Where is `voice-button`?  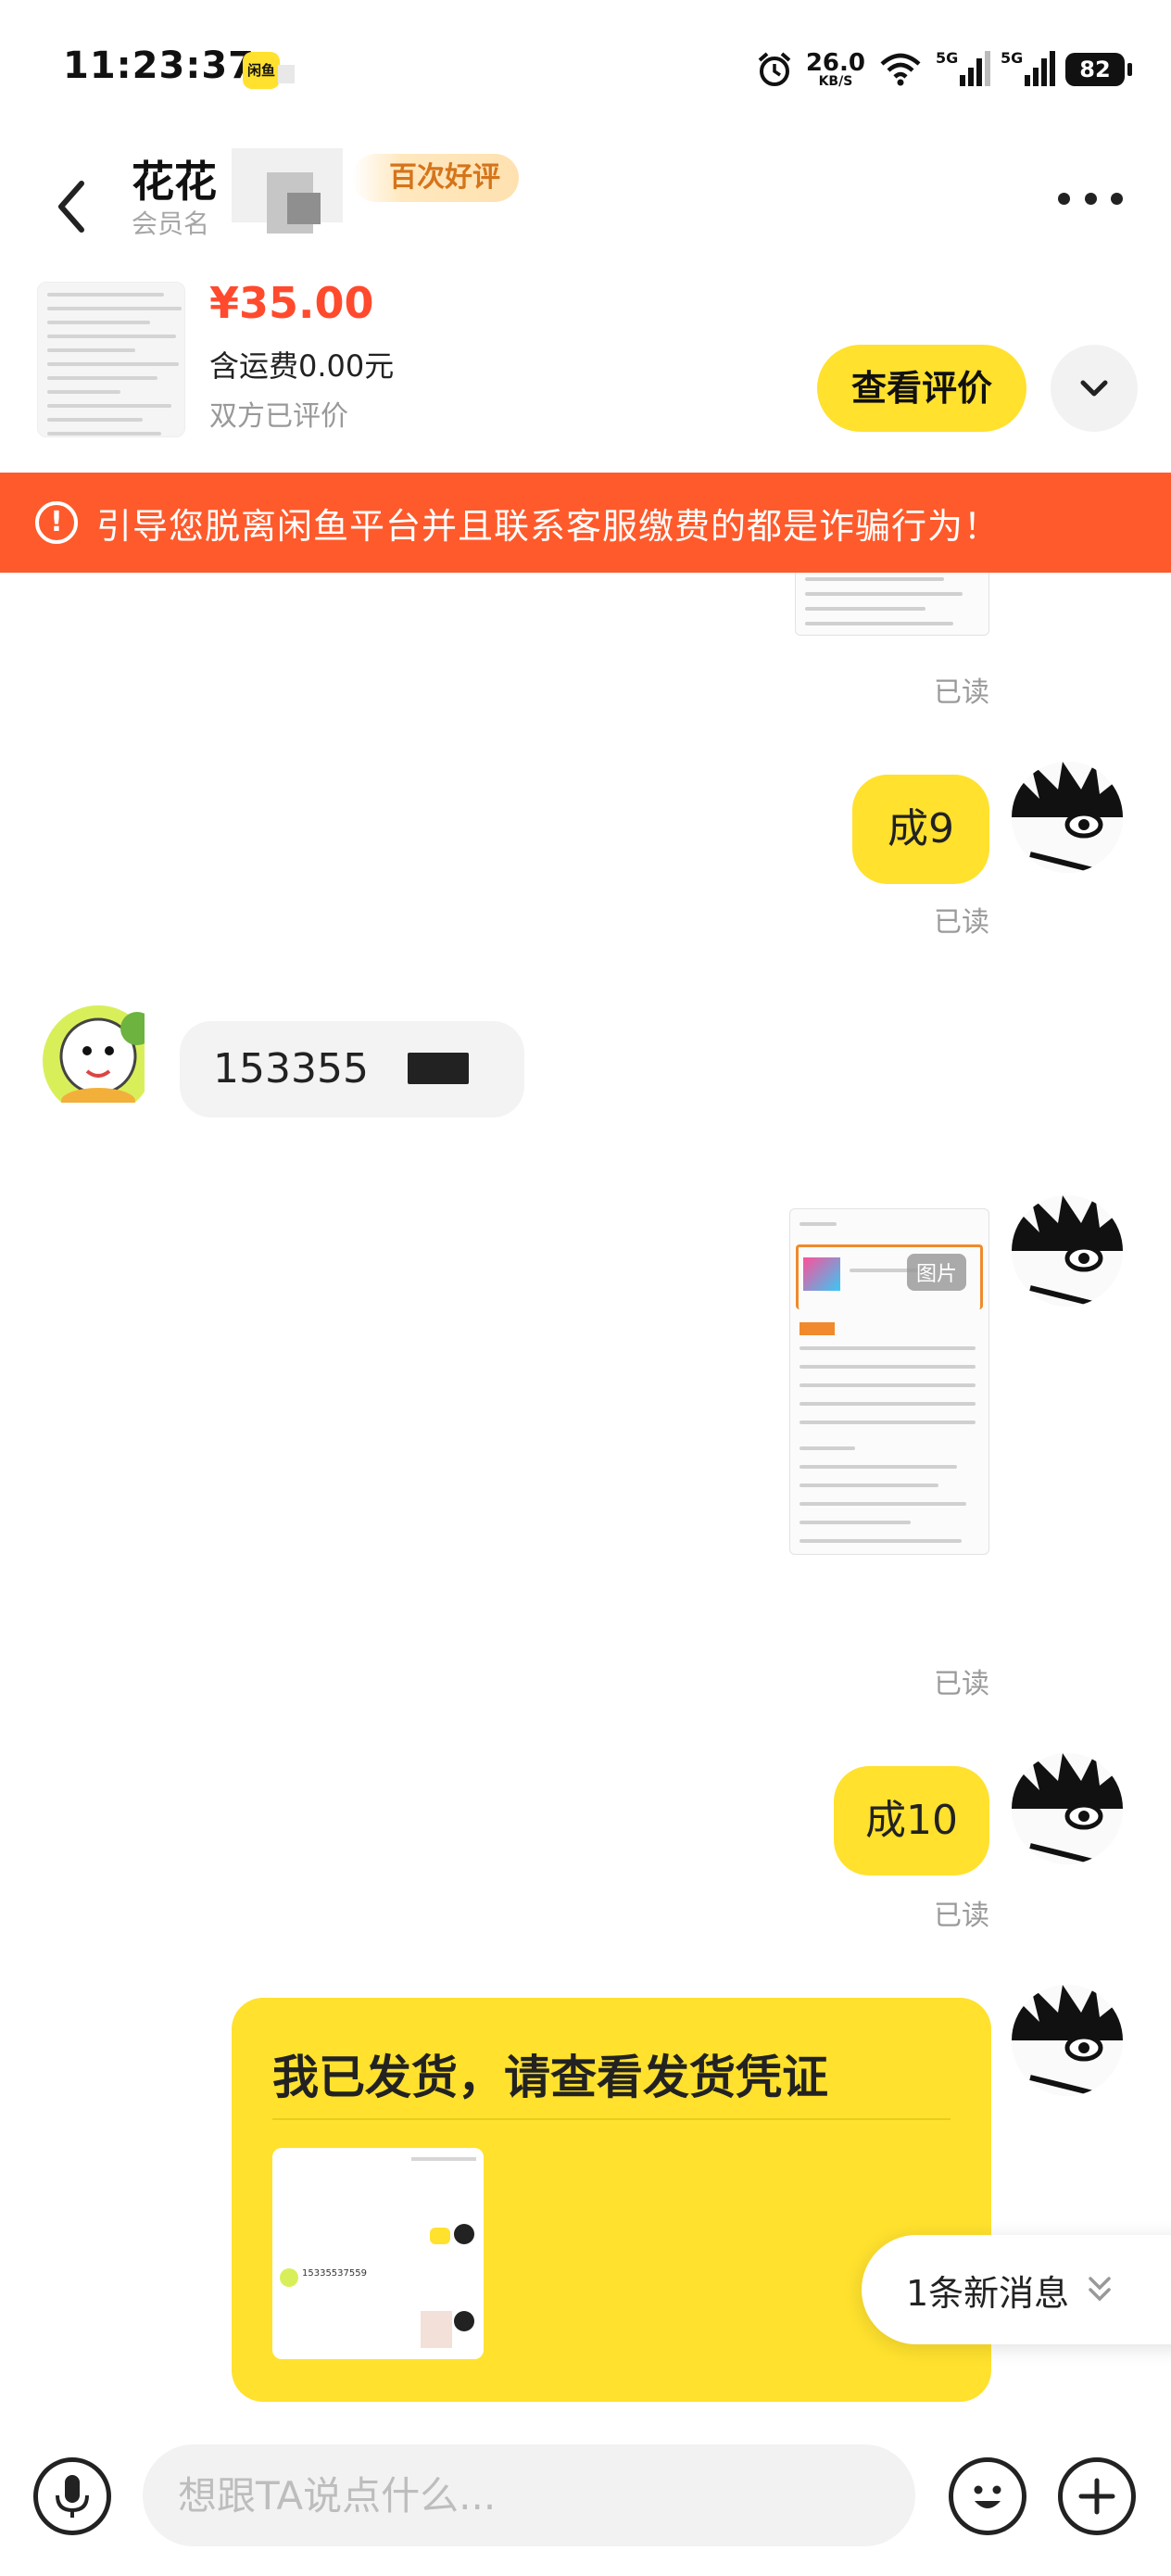
voice-button is located at coordinates (72, 2496).